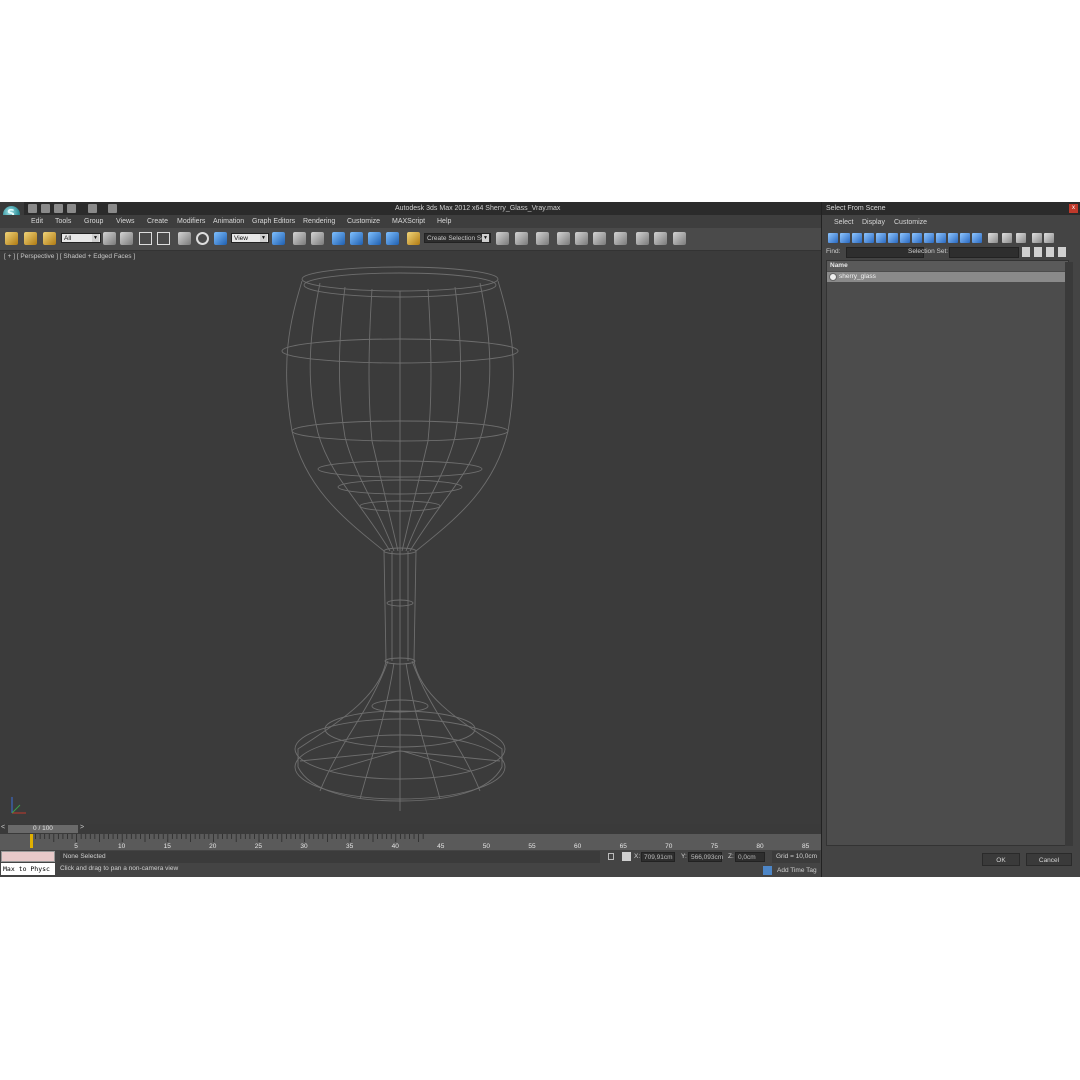  Describe the element at coordinates (30, 238) in the screenshot. I see `unlink-icon` at that location.